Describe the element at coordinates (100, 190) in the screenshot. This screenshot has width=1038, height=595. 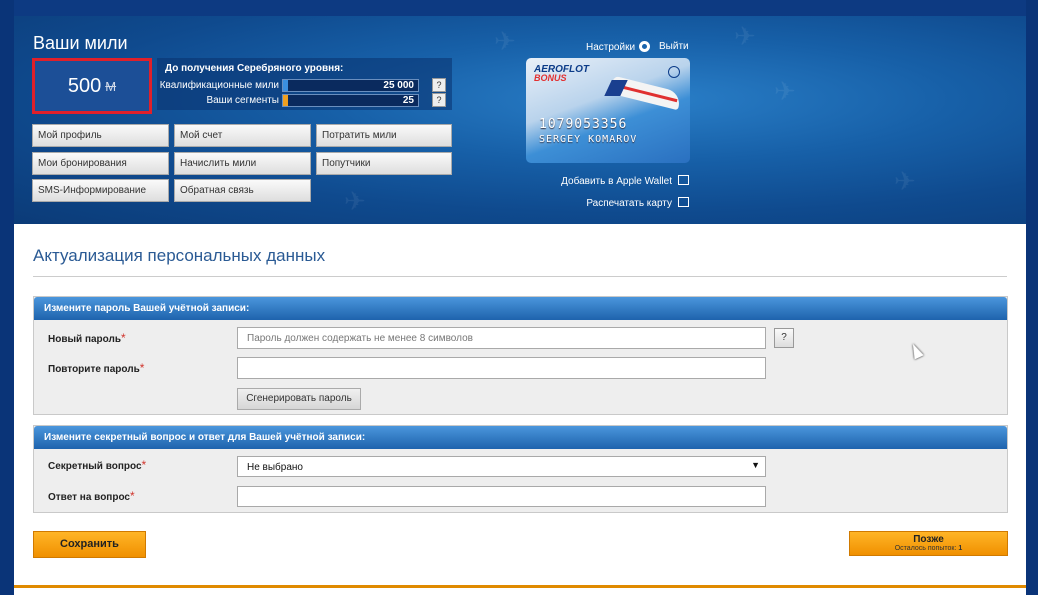
I see `menu-sms-info-button: SMS-Информирование` at that location.